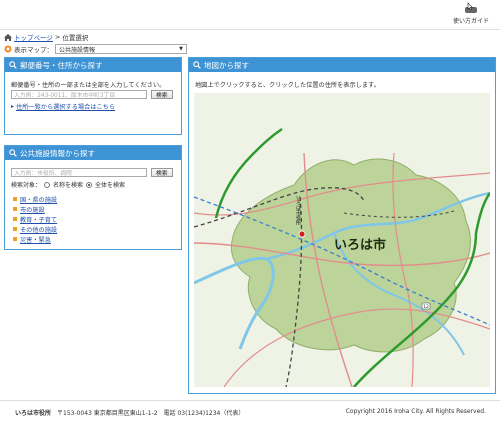 This screenshot has width=500, height=429. What do you see at coordinates (32, 209) in the screenshot?
I see `category-link: 市の施設` at bounding box center [32, 209].